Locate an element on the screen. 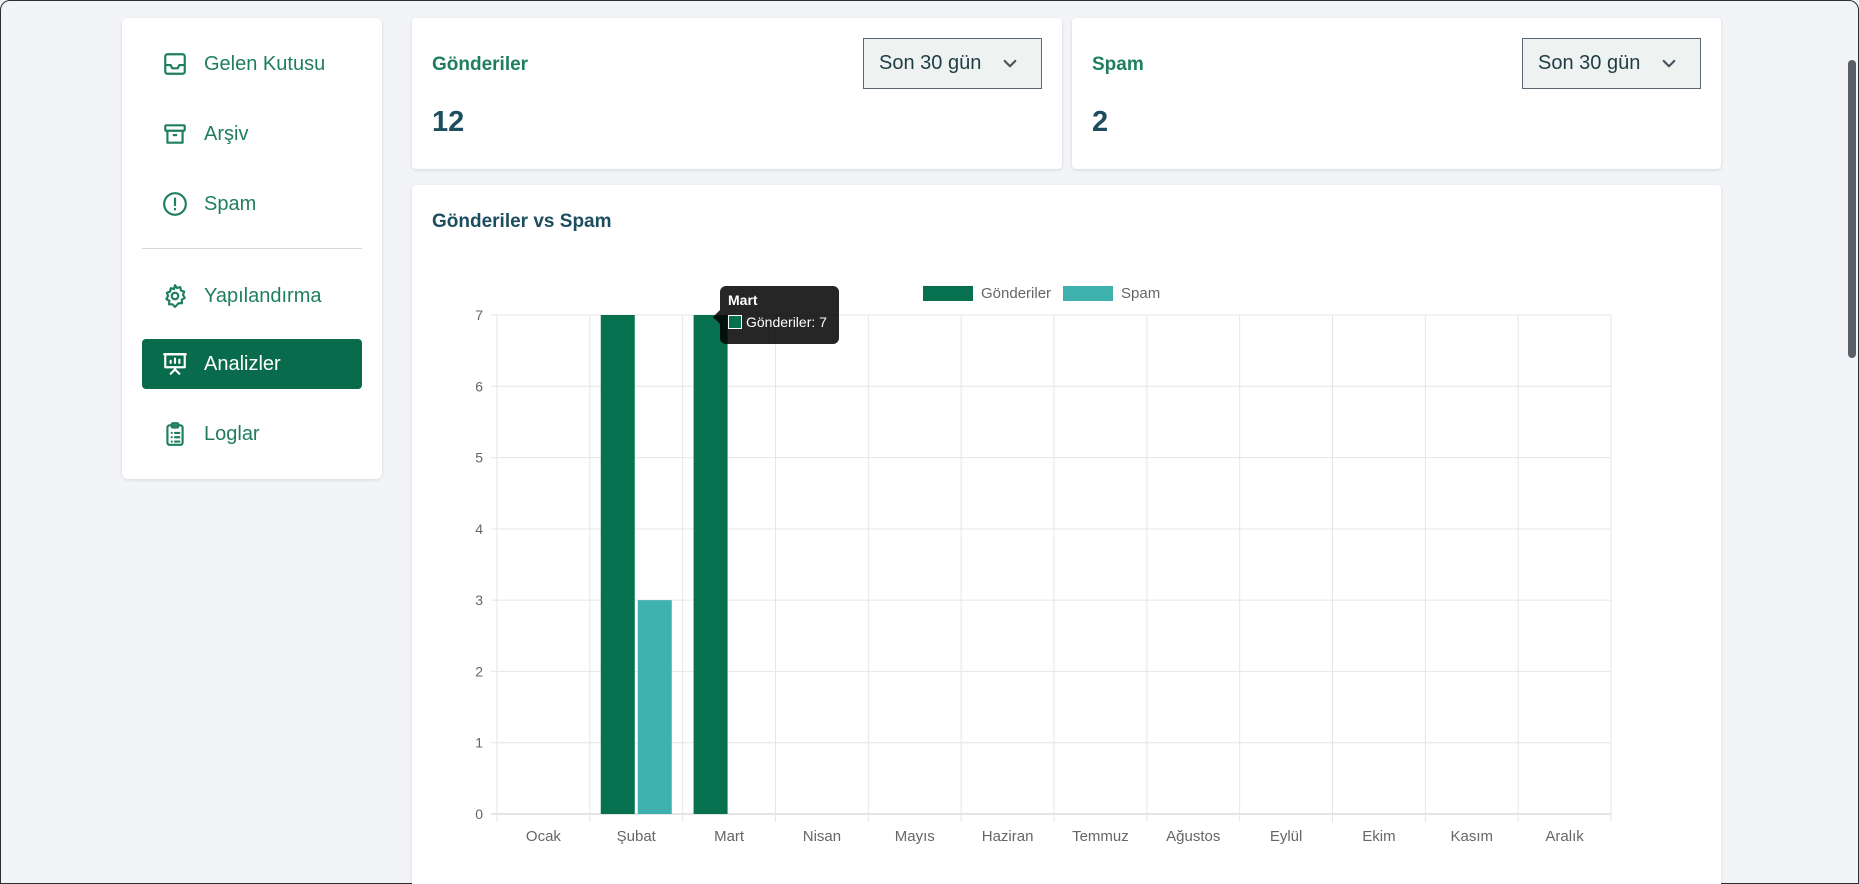  clipboard-list-icon is located at coordinates (175, 434).